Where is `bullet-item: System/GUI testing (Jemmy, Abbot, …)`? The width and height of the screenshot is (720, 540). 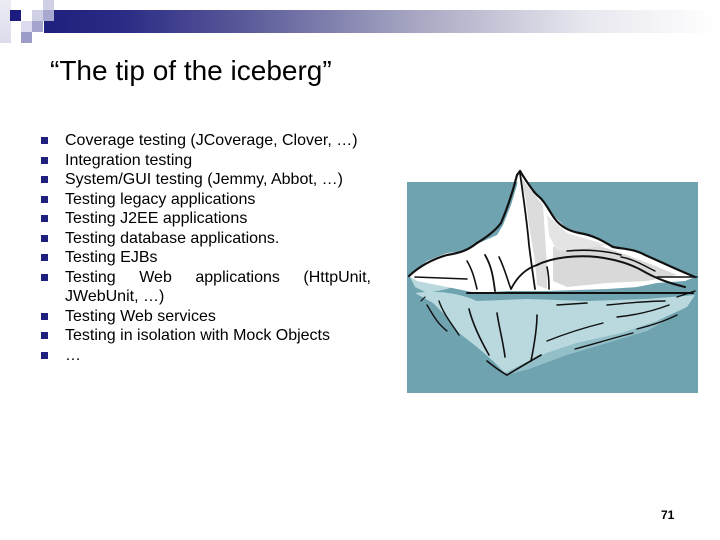
bullet-item: System/GUI testing (Jemmy, Abbot, …) is located at coordinates (206, 180).